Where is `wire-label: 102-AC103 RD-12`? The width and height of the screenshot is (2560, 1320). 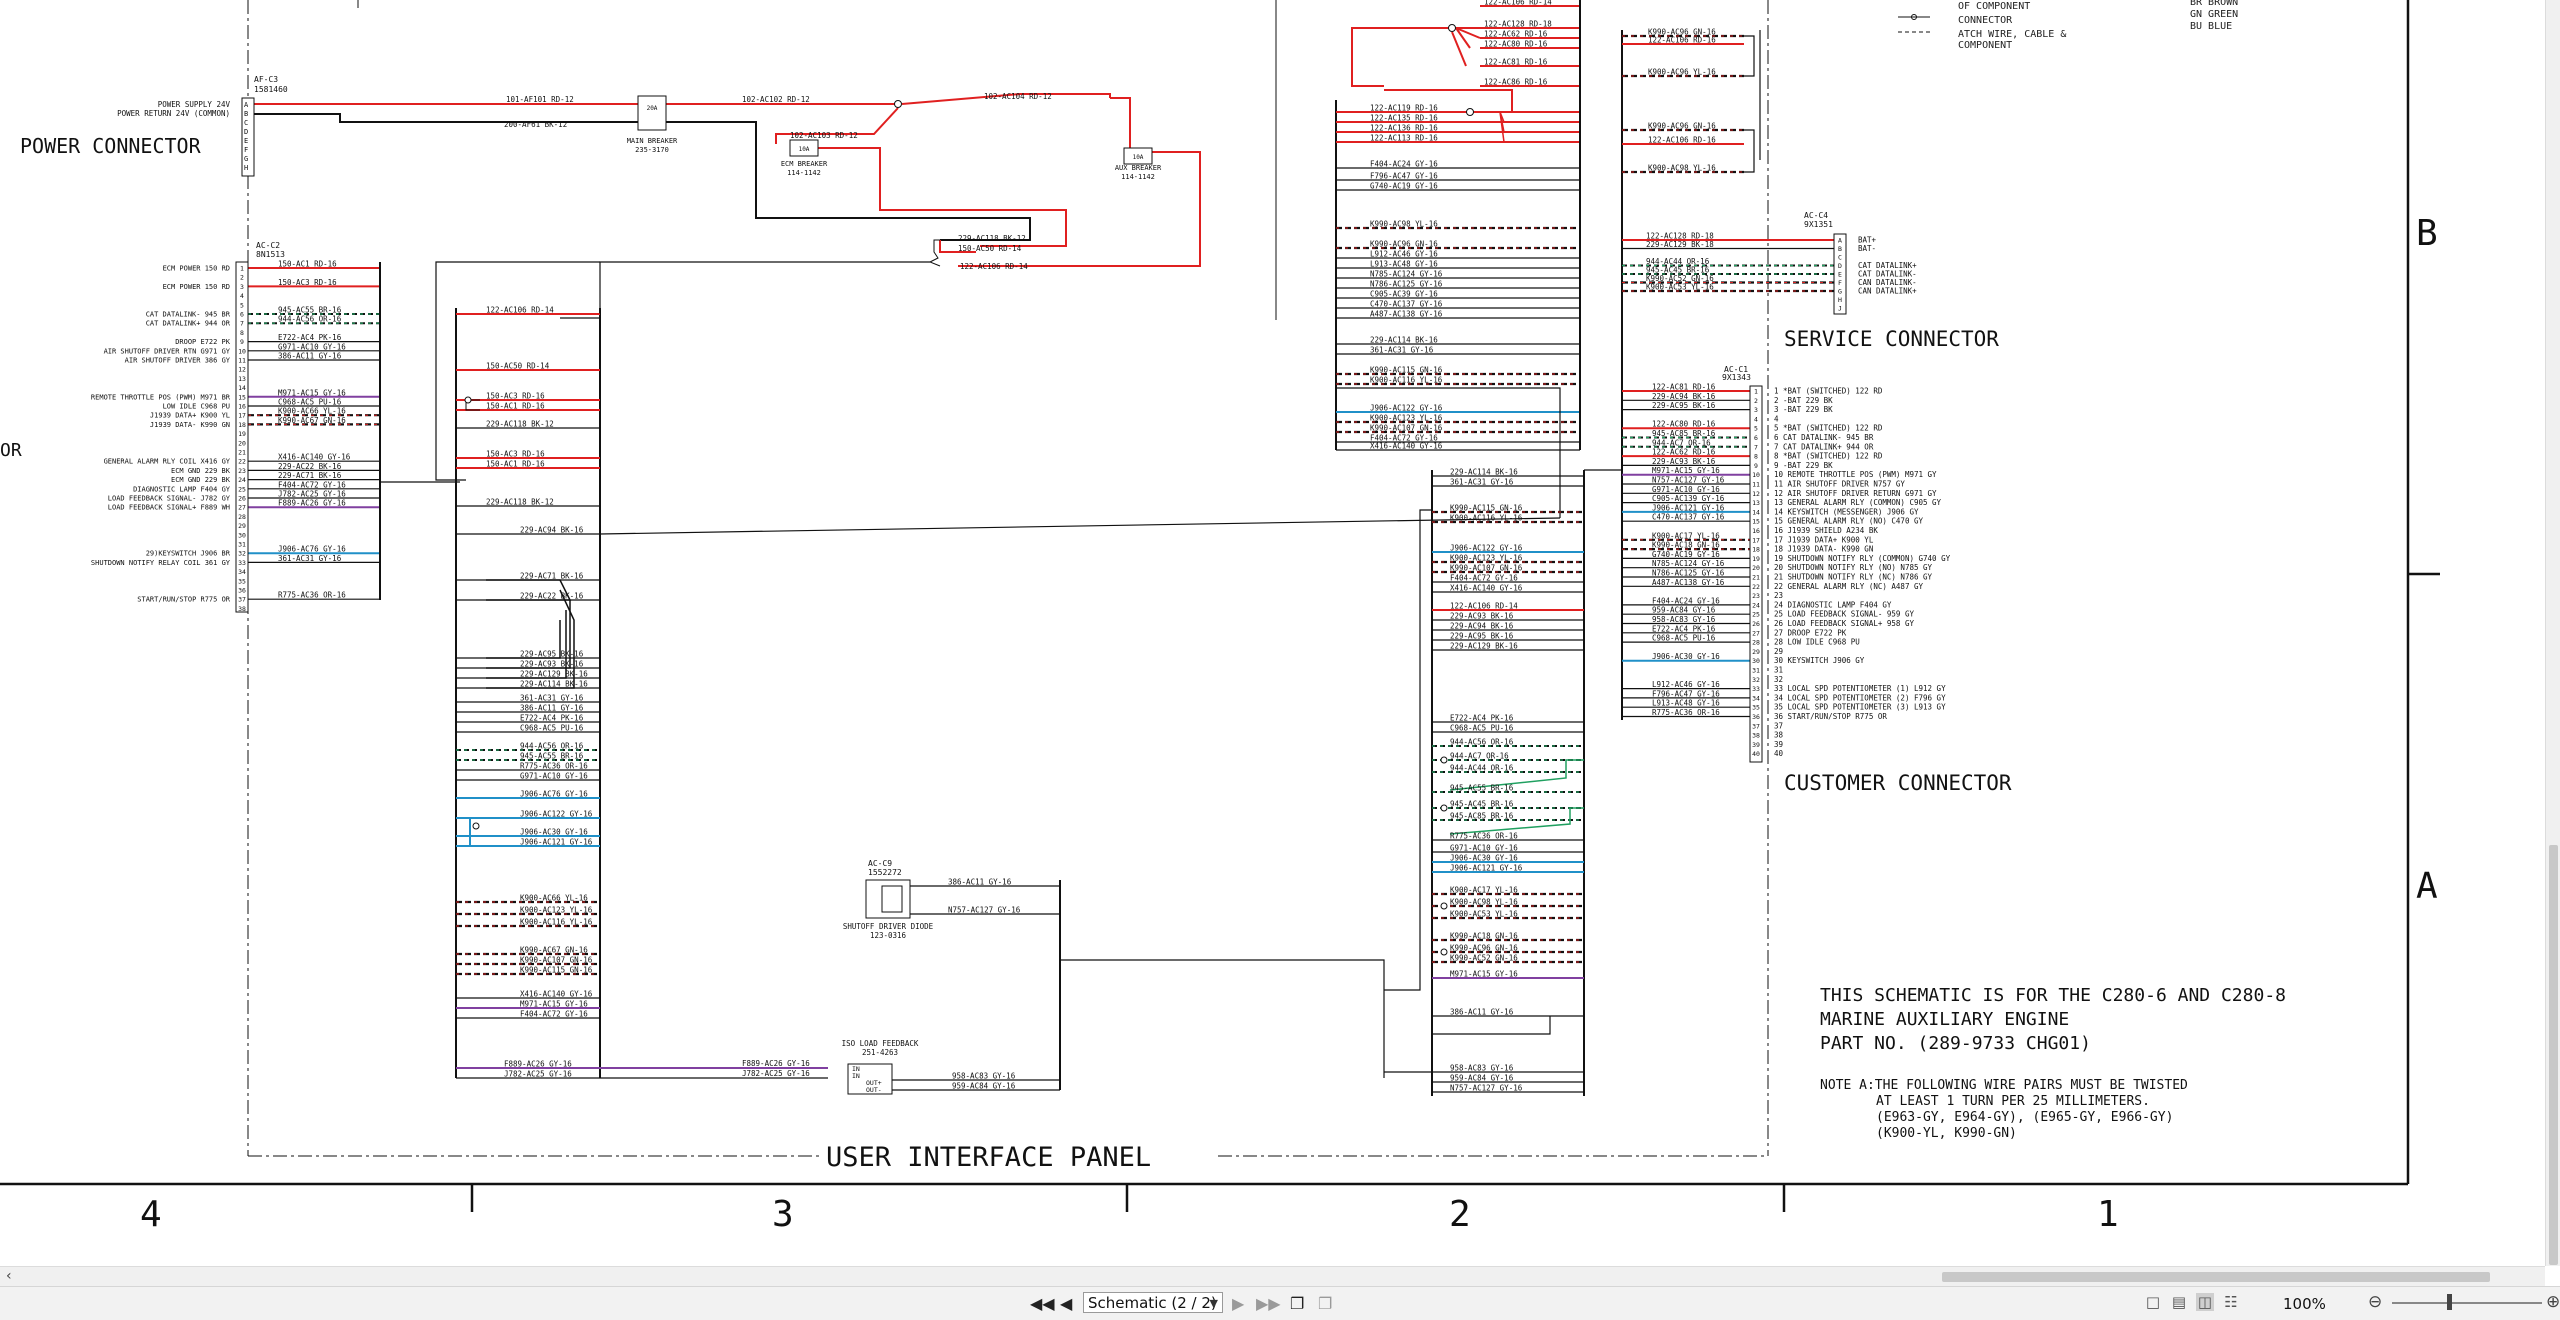
wire-label: 102-AC103 RD-12 is located at coordinates (824, 135).